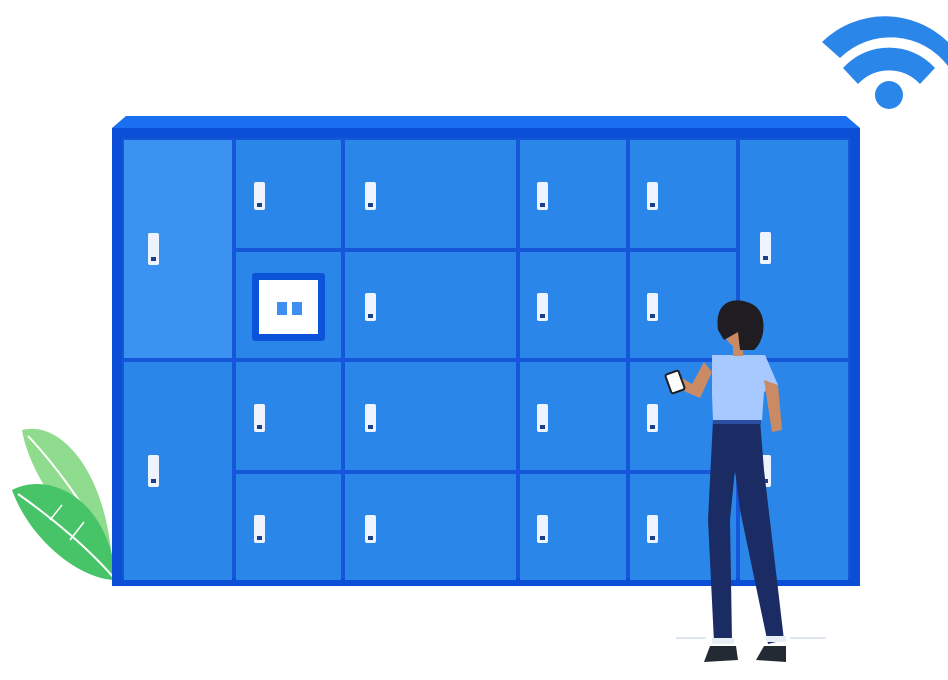 The image size is (948, 680). I want to click on locker-door-c4-r1, so click(683, 194).